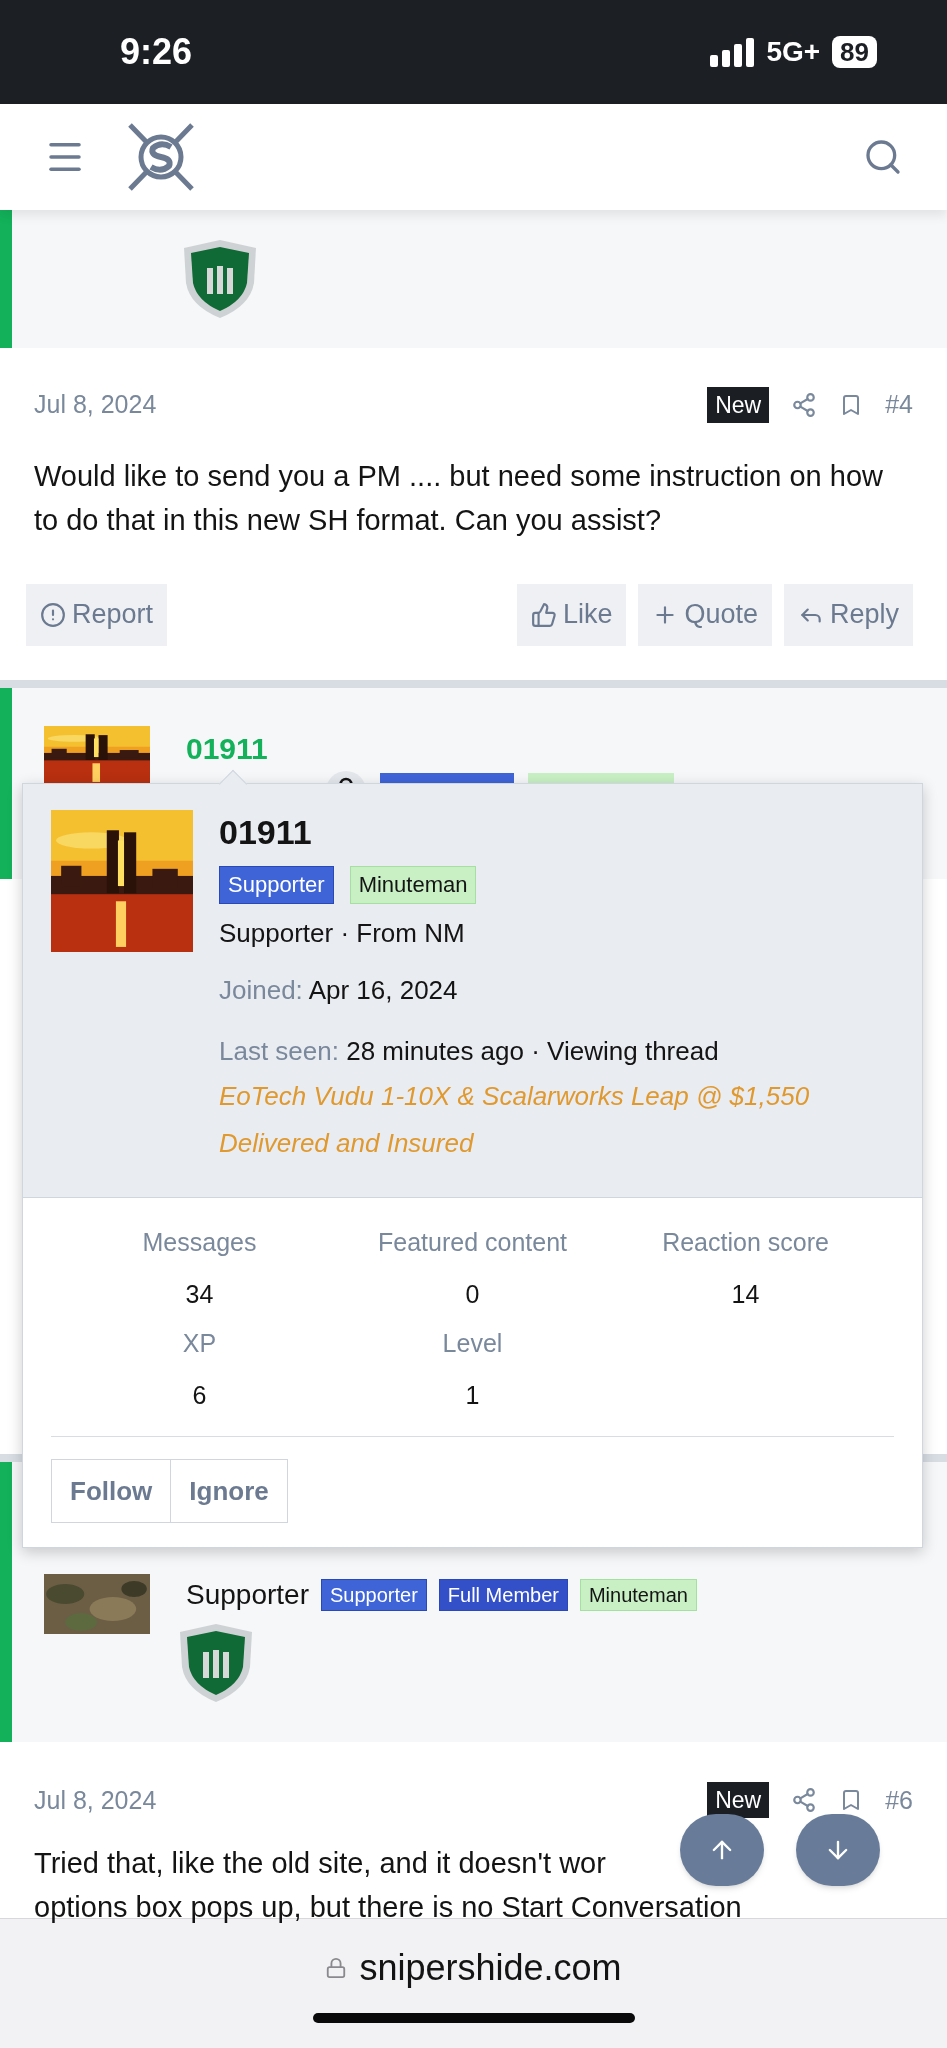 This screenshot has height=2048, width=947. What do you see at coordinates (570, 1120) in the screenshot?
I see `user-signature: EoTech Vudu 1-10X & Scalarworks Leap @ $1,550 Delivered and Insured` at bounding box center [570, 1120].